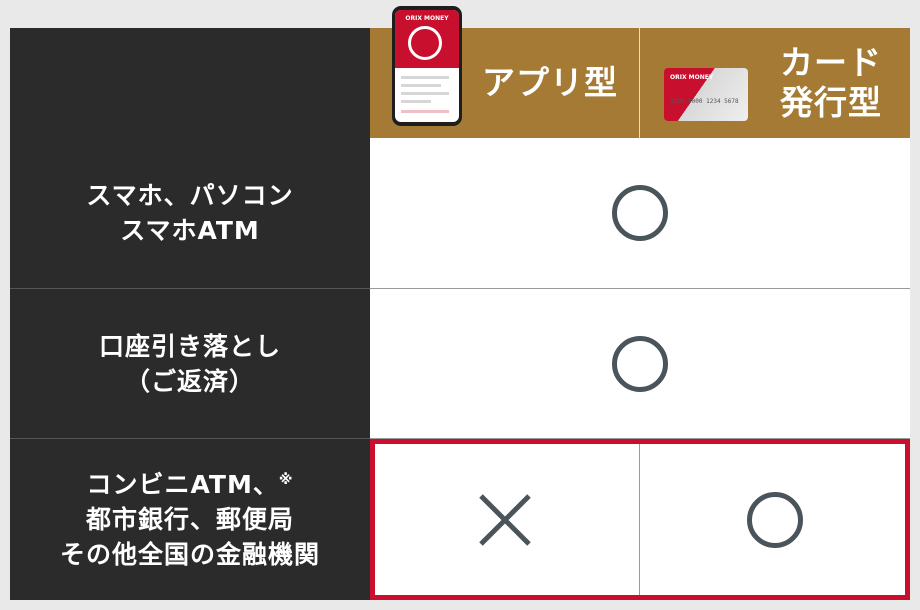 This screenshot has width=920, height=610. I want to click on row3-label-line2: 都市銀行、郵便局, so click(189, 519).